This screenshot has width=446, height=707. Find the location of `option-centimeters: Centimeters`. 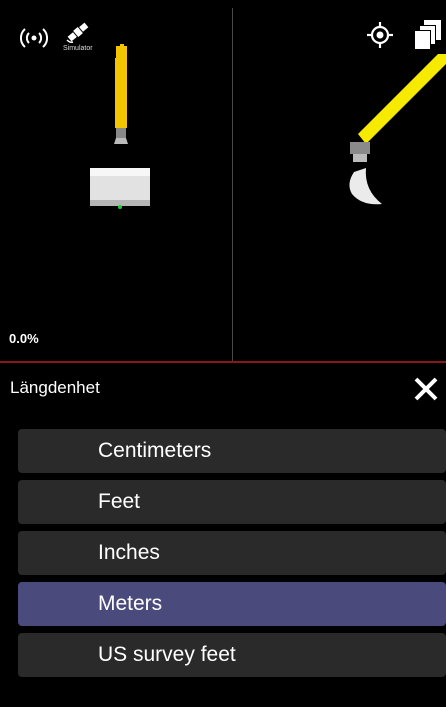

option-centimeters: Centimeters is located at coordinates (232, 451).